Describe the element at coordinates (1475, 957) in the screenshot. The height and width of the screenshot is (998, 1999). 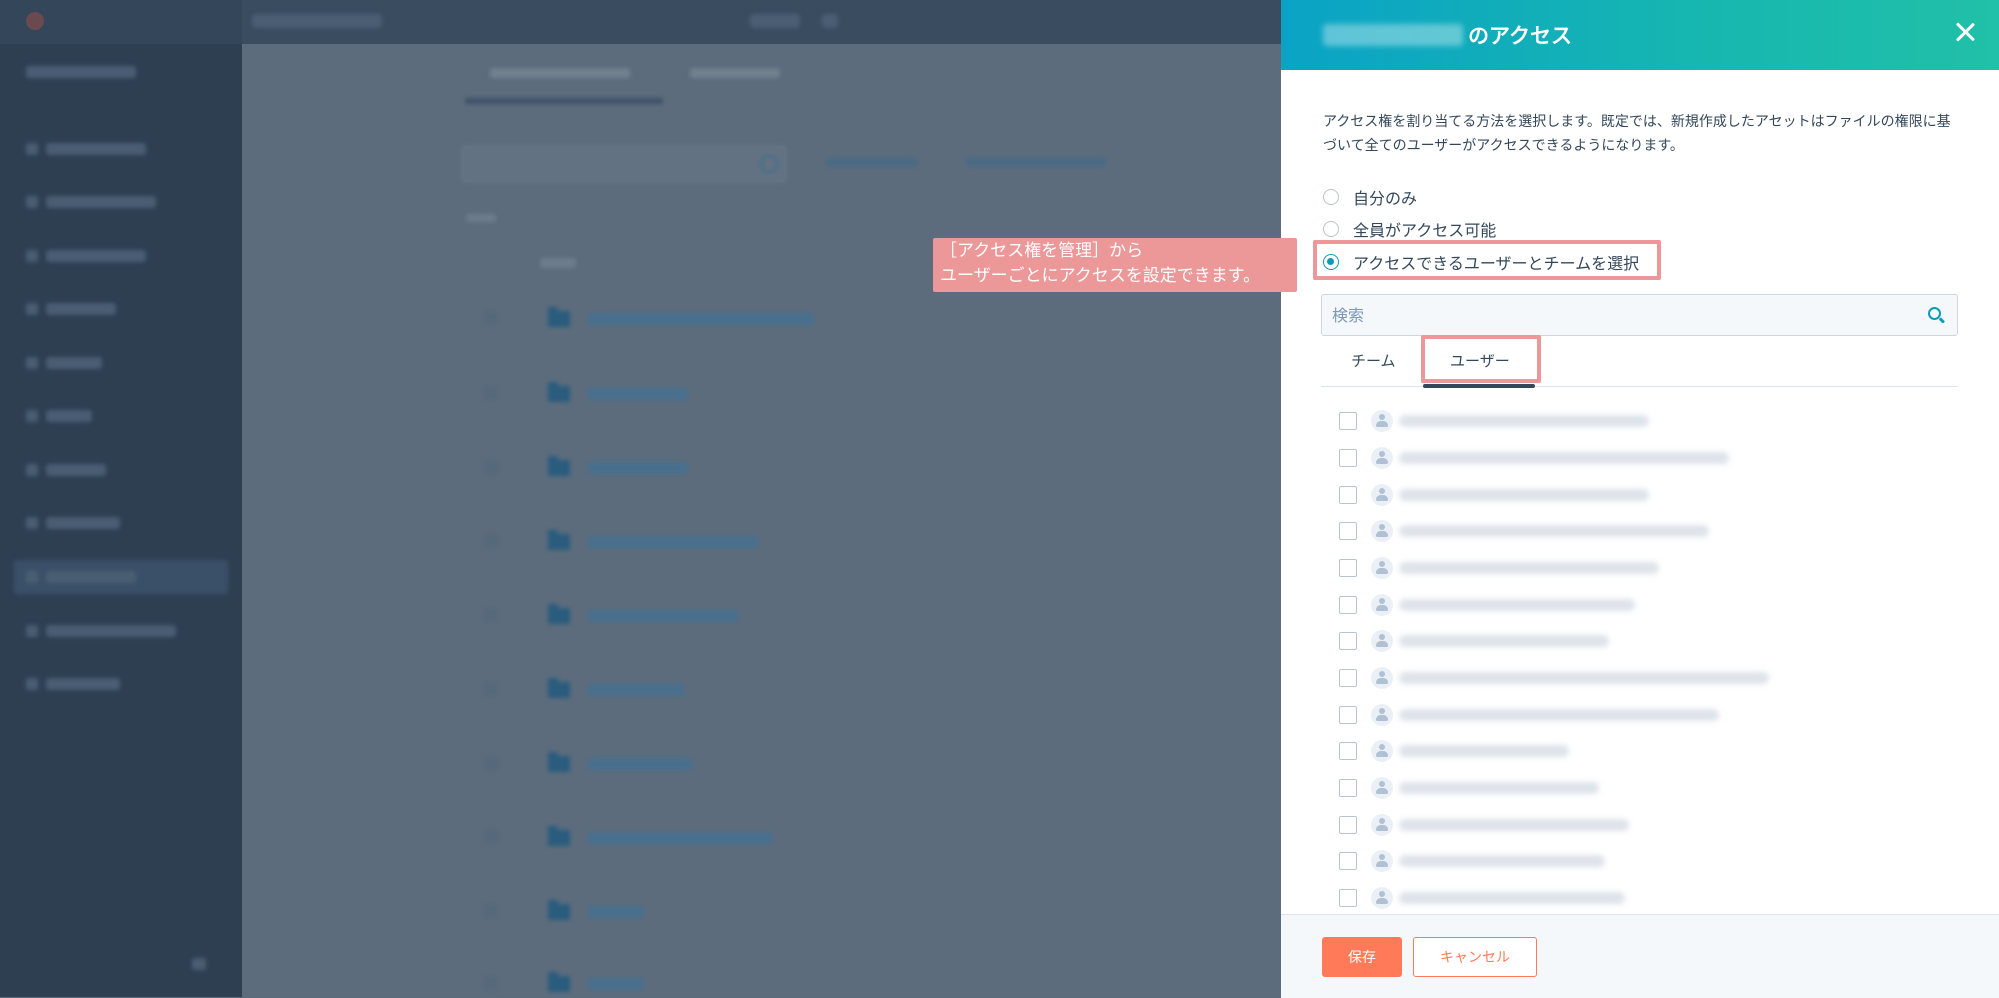
I see `cancel-button: キャンセル` at that location.